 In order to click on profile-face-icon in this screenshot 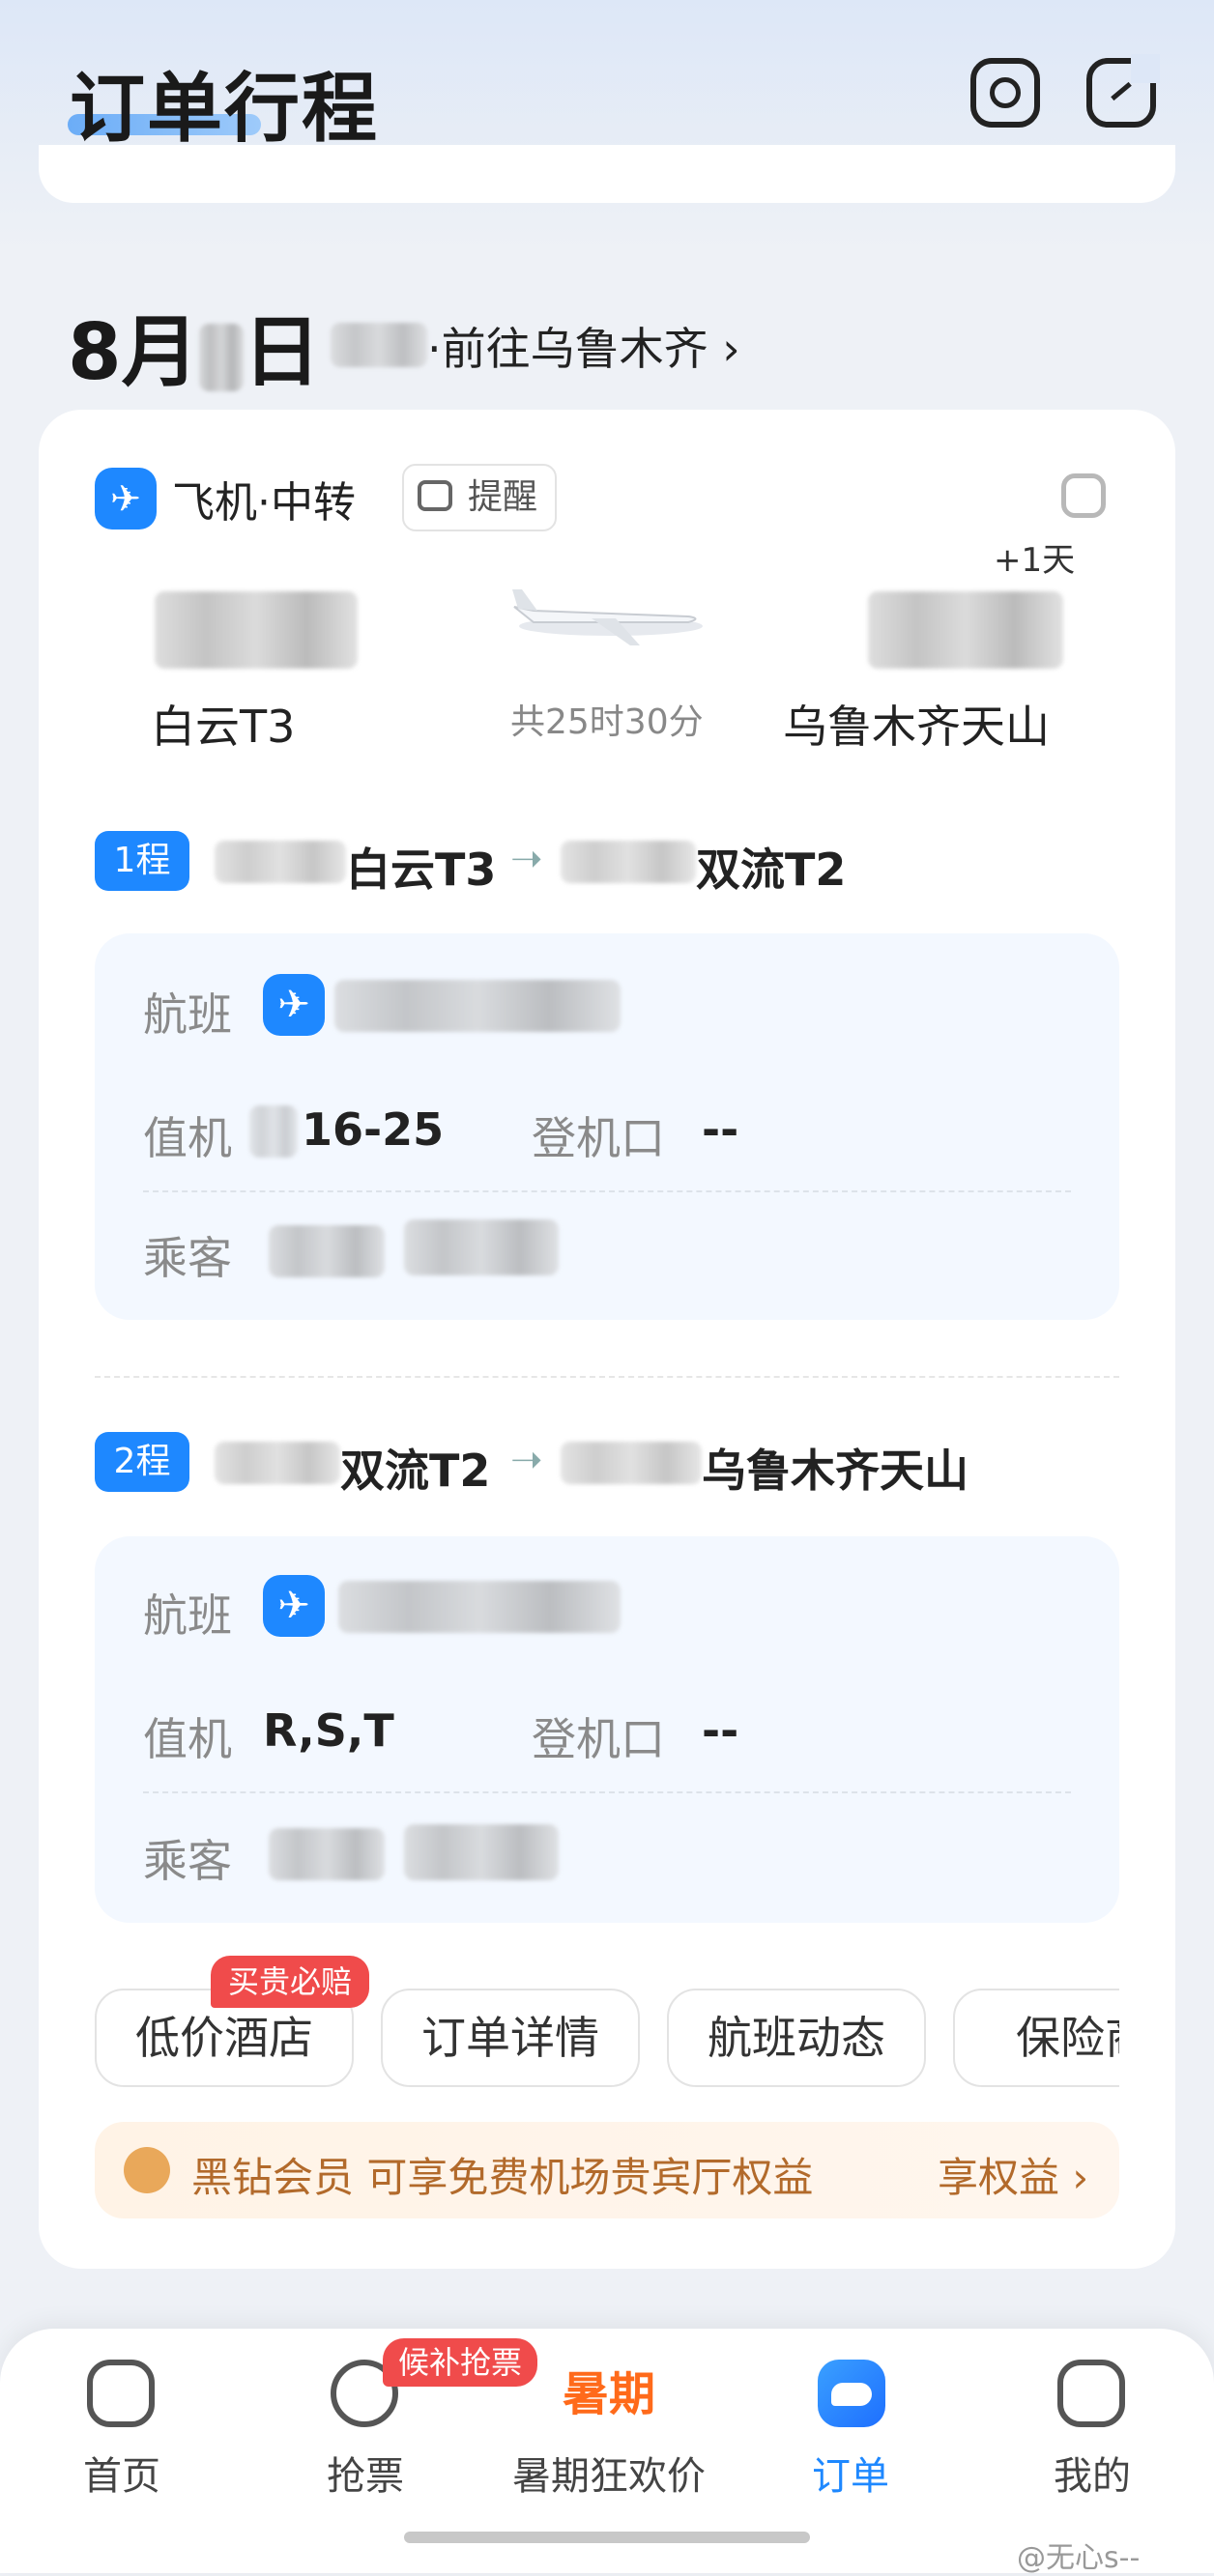, I will do `click(1091, 2394)`.